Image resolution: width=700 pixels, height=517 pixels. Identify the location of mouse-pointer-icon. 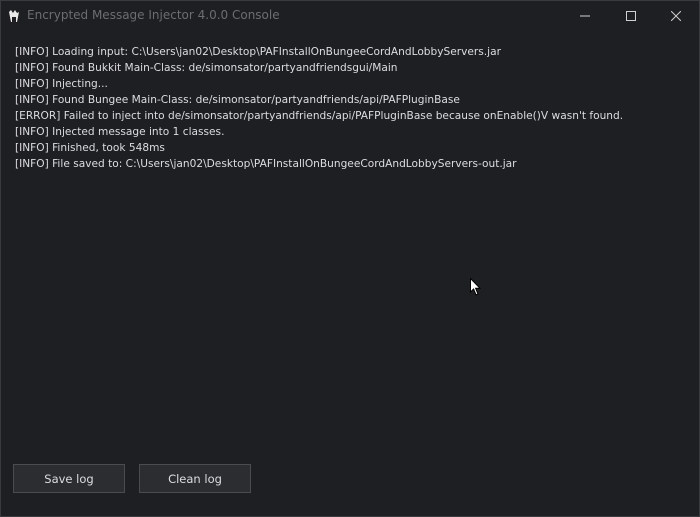
(476, 286).